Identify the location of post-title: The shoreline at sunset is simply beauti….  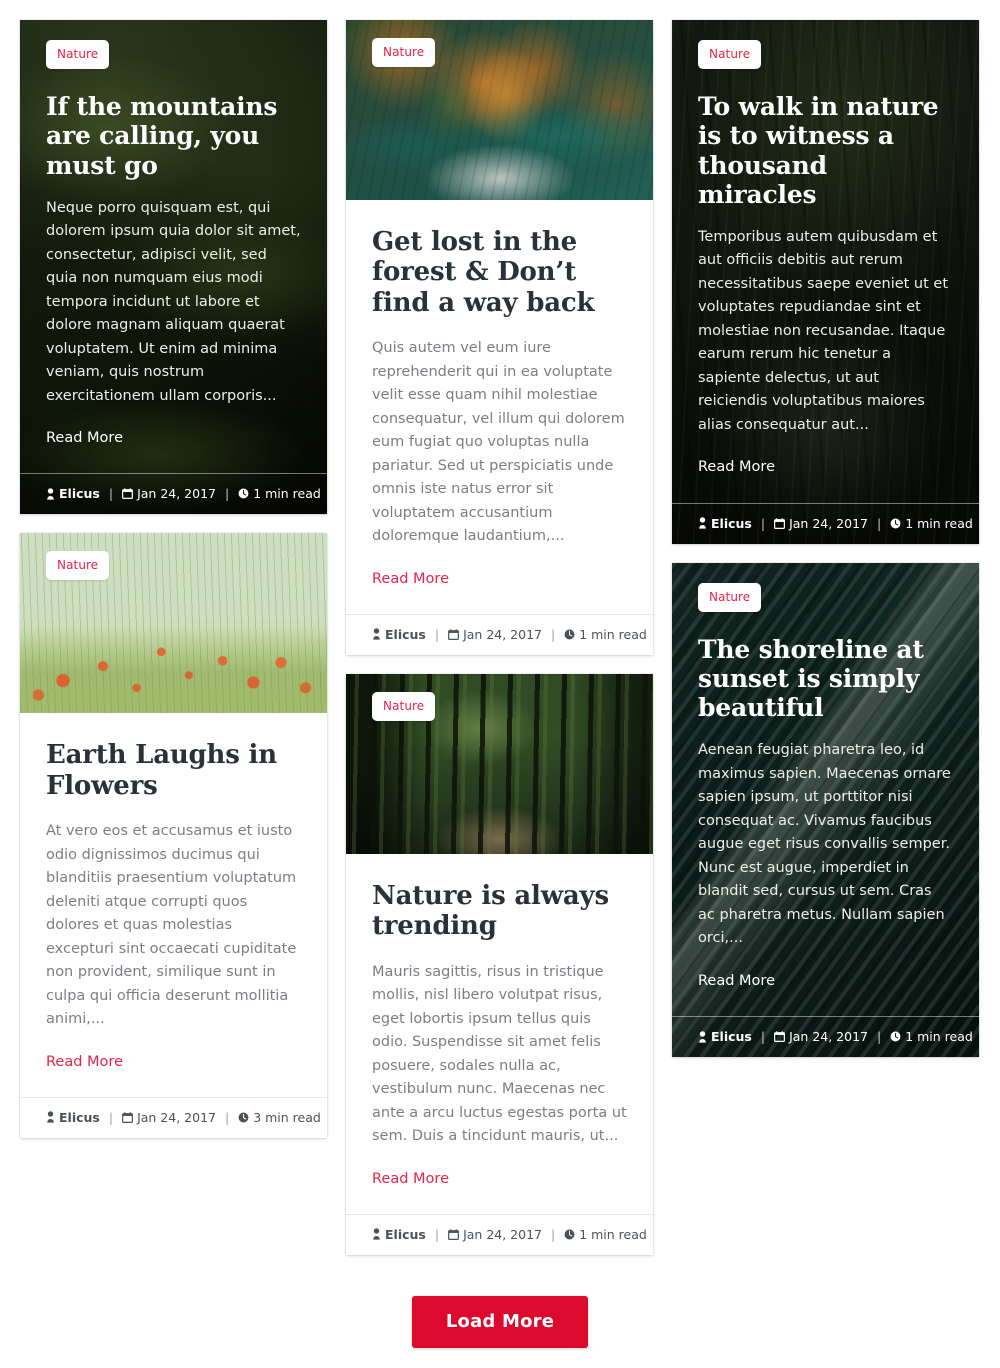
(811, 678).